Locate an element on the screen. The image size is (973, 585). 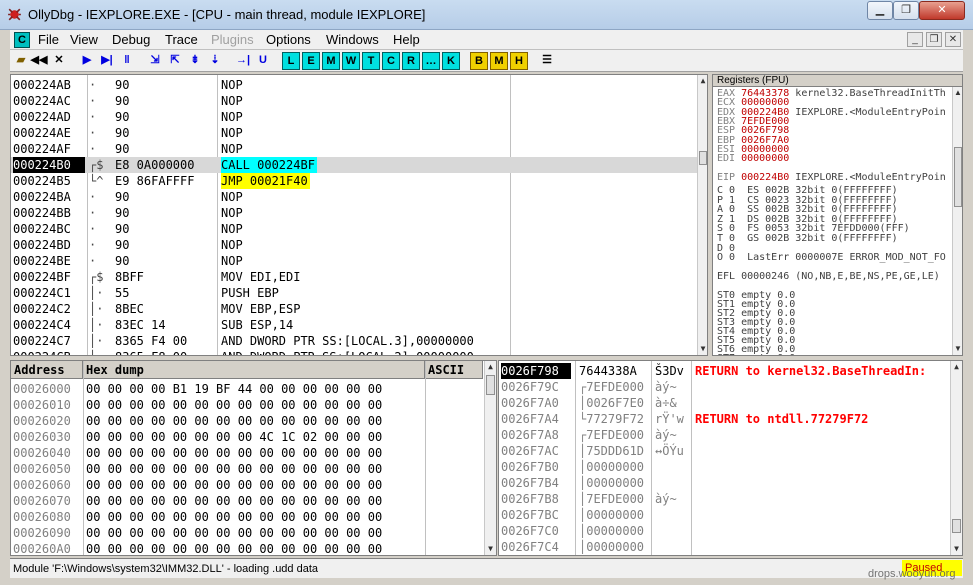
menu-file: File is located at coordinates (48, 39).